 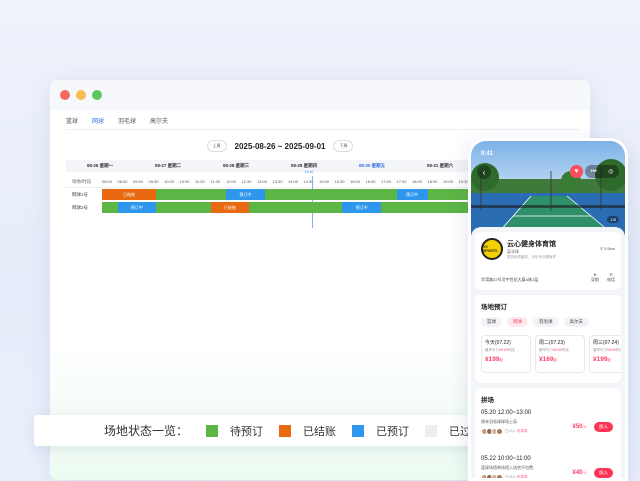 I want to click on status-bar-time: 9:41, so click(x=487, y=154).